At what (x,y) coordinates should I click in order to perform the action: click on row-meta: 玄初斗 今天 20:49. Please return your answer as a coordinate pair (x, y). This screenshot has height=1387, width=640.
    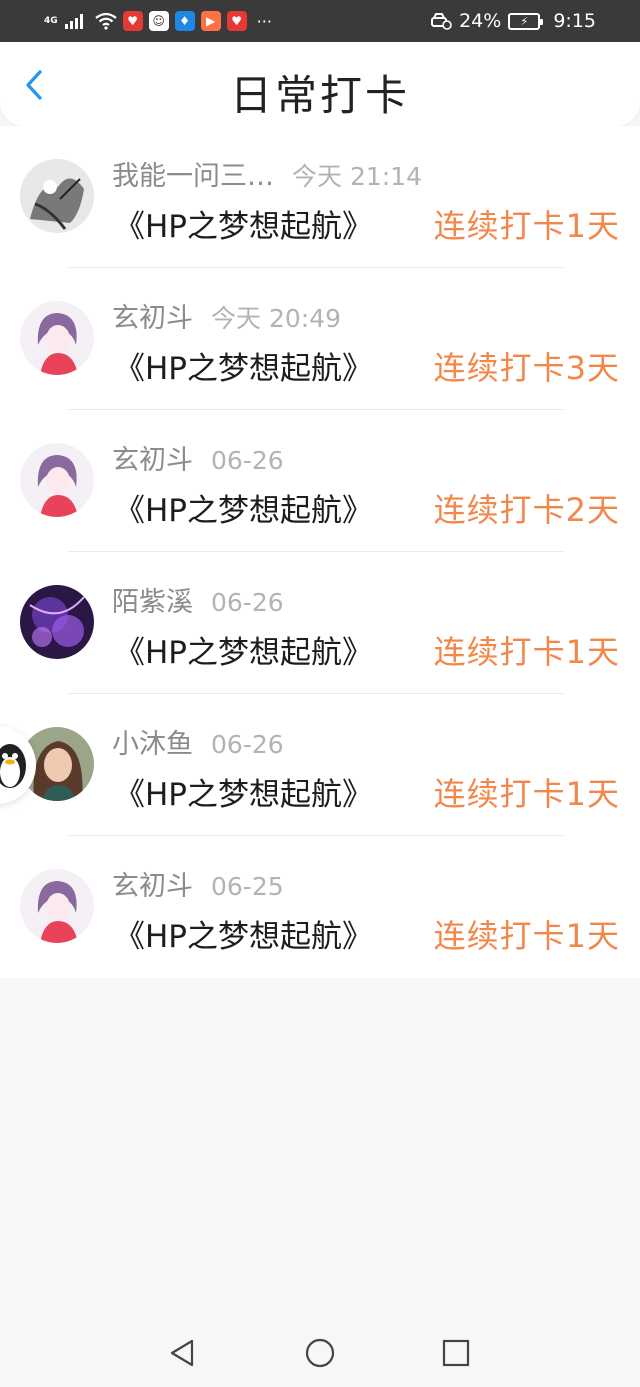
    Looking at the image, I should click on (226, 315).